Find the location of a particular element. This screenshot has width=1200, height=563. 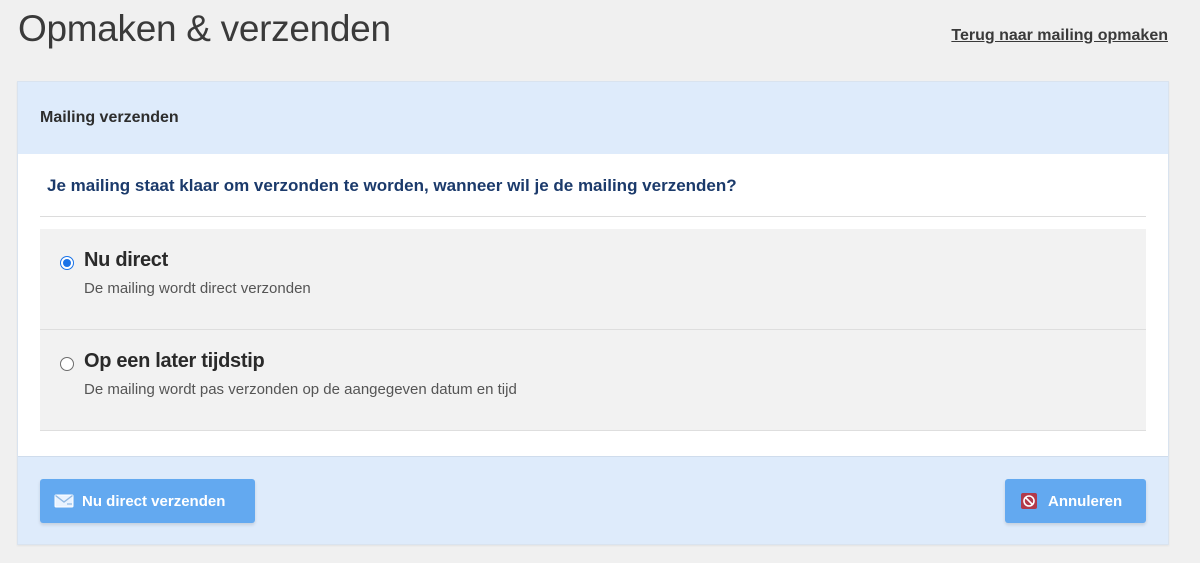

card-title: Mailing verzenden is located at coordinates (109, 117).